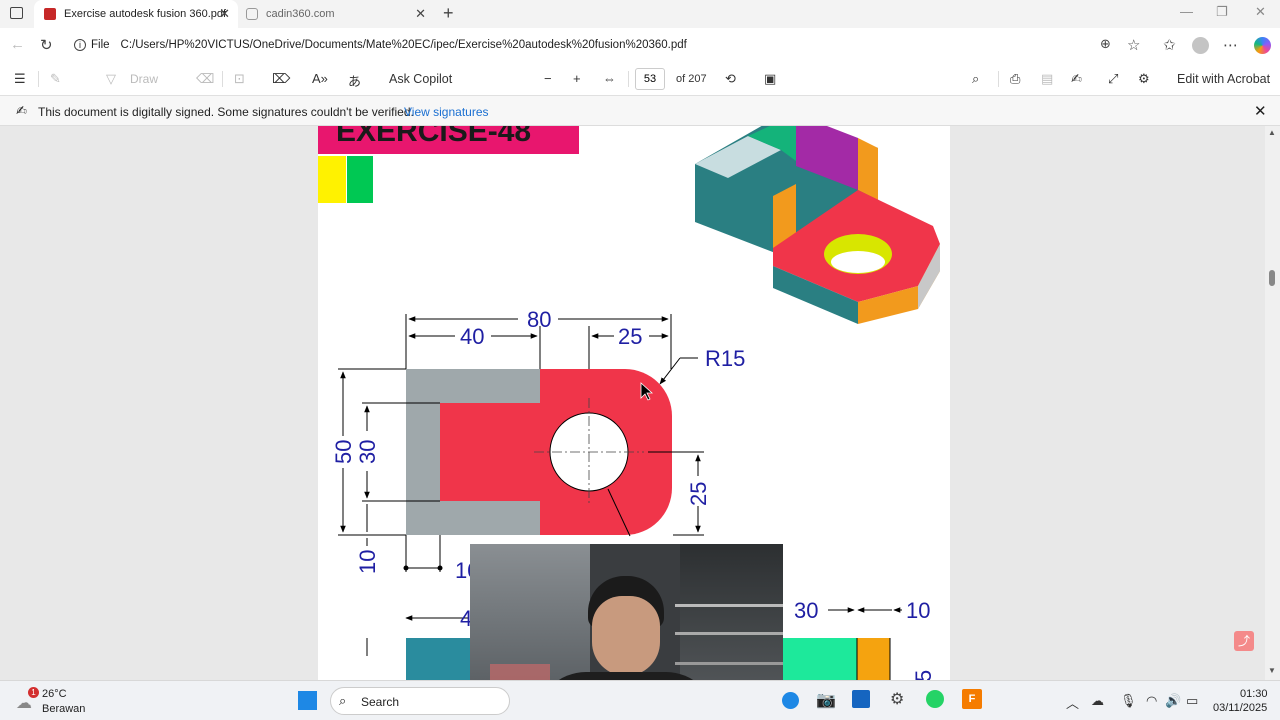 The height and width of the screenshot is (720, 1280). What do you see at coordinates (332, 179) in the screenshot?
I see `color-swatch-yellow` at bounding box center [332, 179].